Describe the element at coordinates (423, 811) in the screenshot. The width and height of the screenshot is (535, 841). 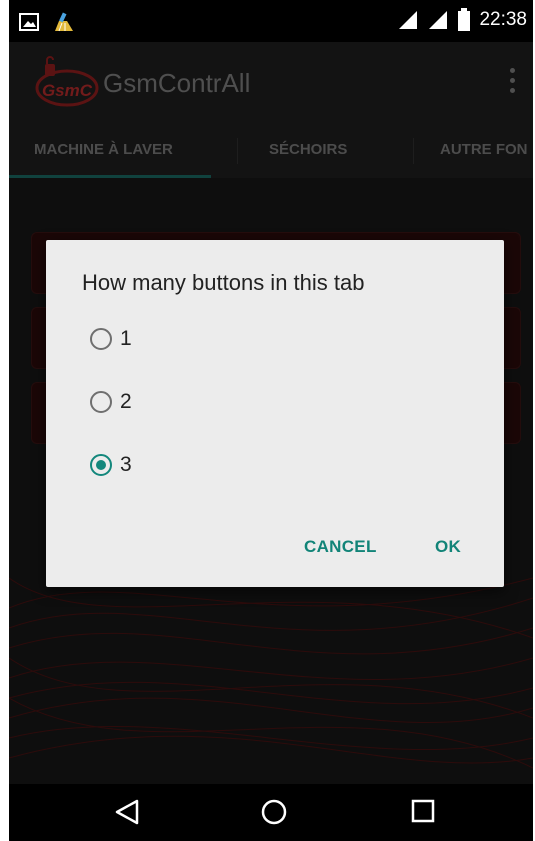
I see `recents-icon` at that location.